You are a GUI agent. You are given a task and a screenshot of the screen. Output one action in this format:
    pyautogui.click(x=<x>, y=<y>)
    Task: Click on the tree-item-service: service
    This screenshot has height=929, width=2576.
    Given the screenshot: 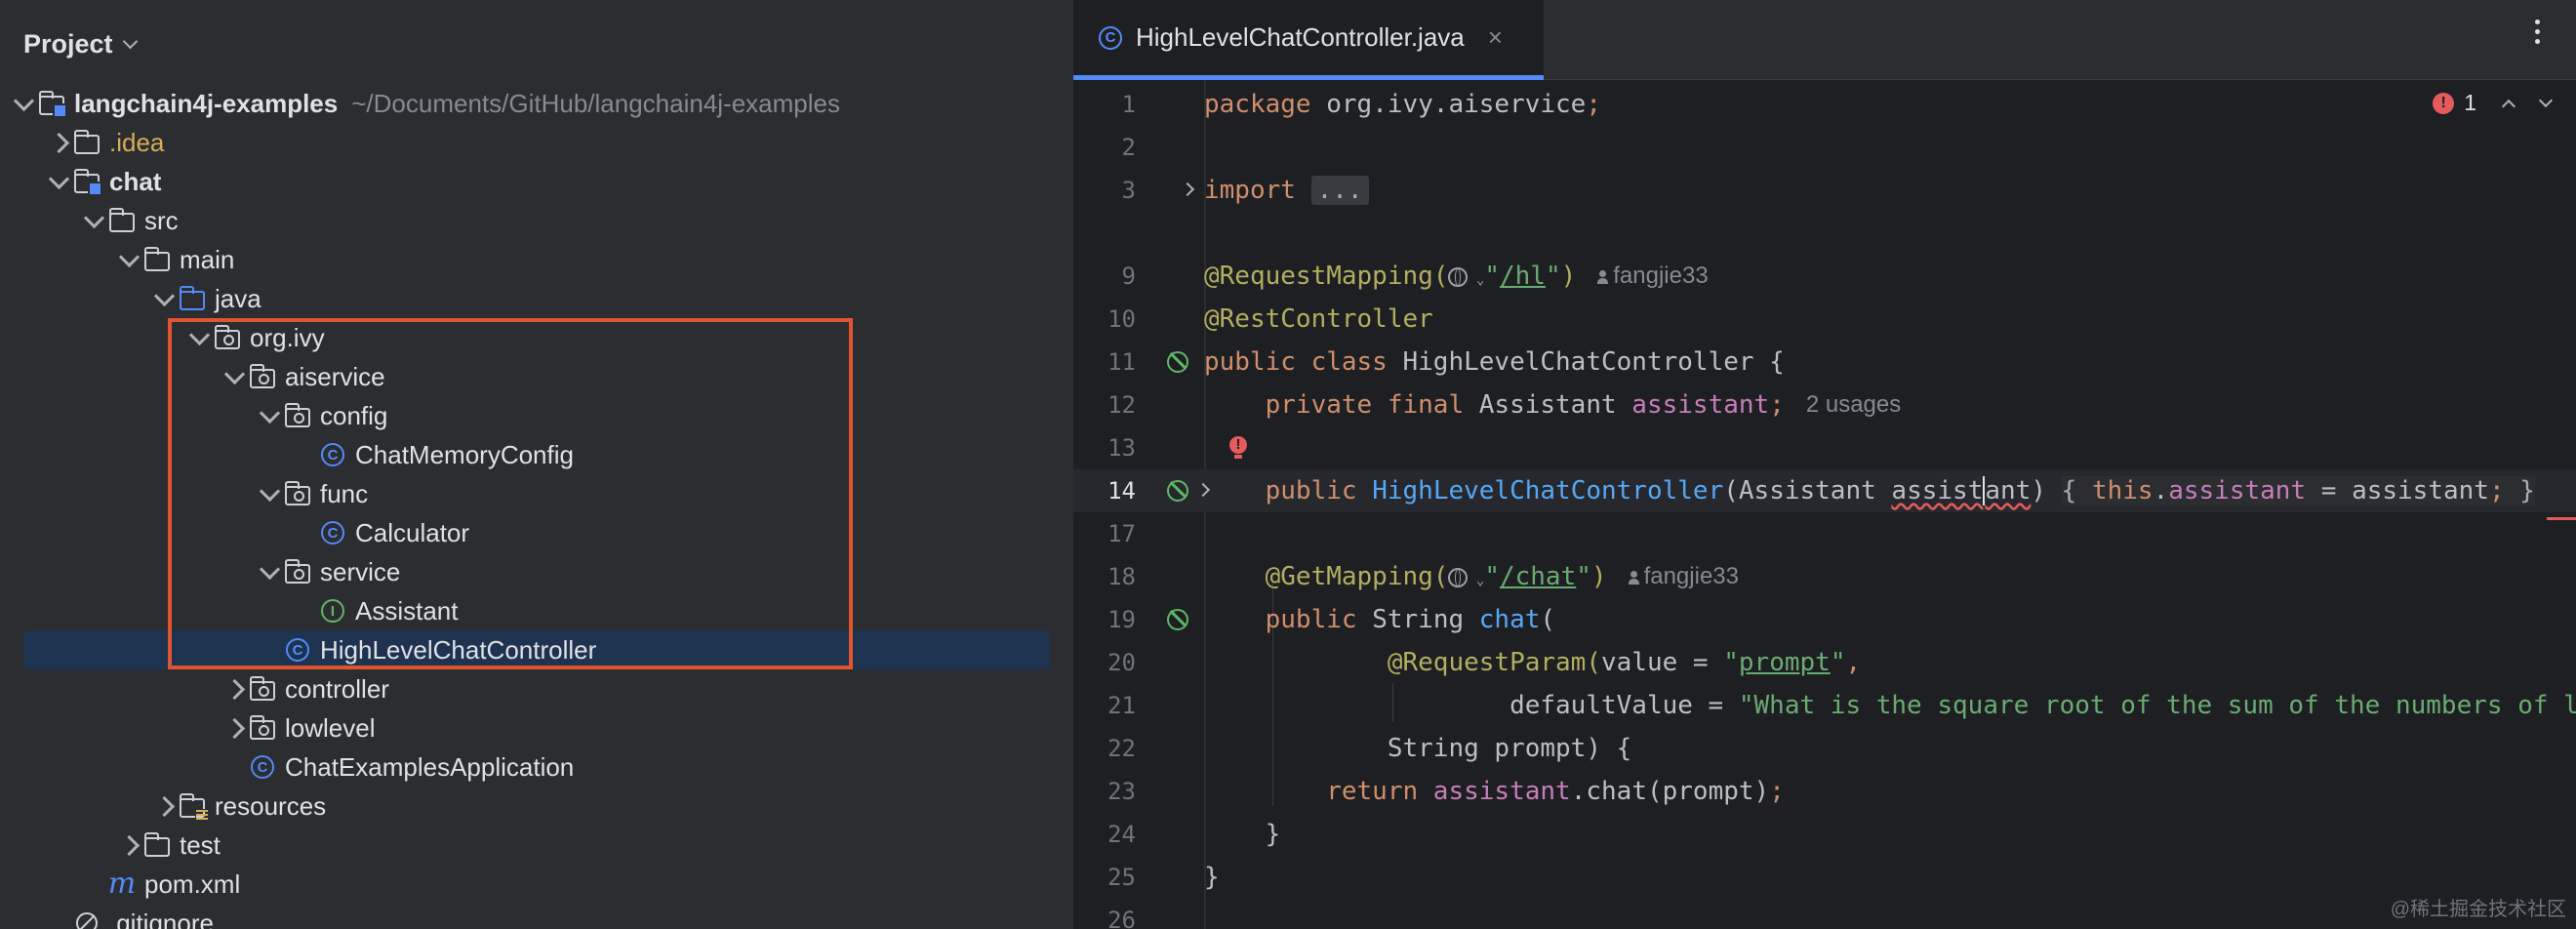 What is the action you would take?
    pyautogui.click(x=664, y=571)
    